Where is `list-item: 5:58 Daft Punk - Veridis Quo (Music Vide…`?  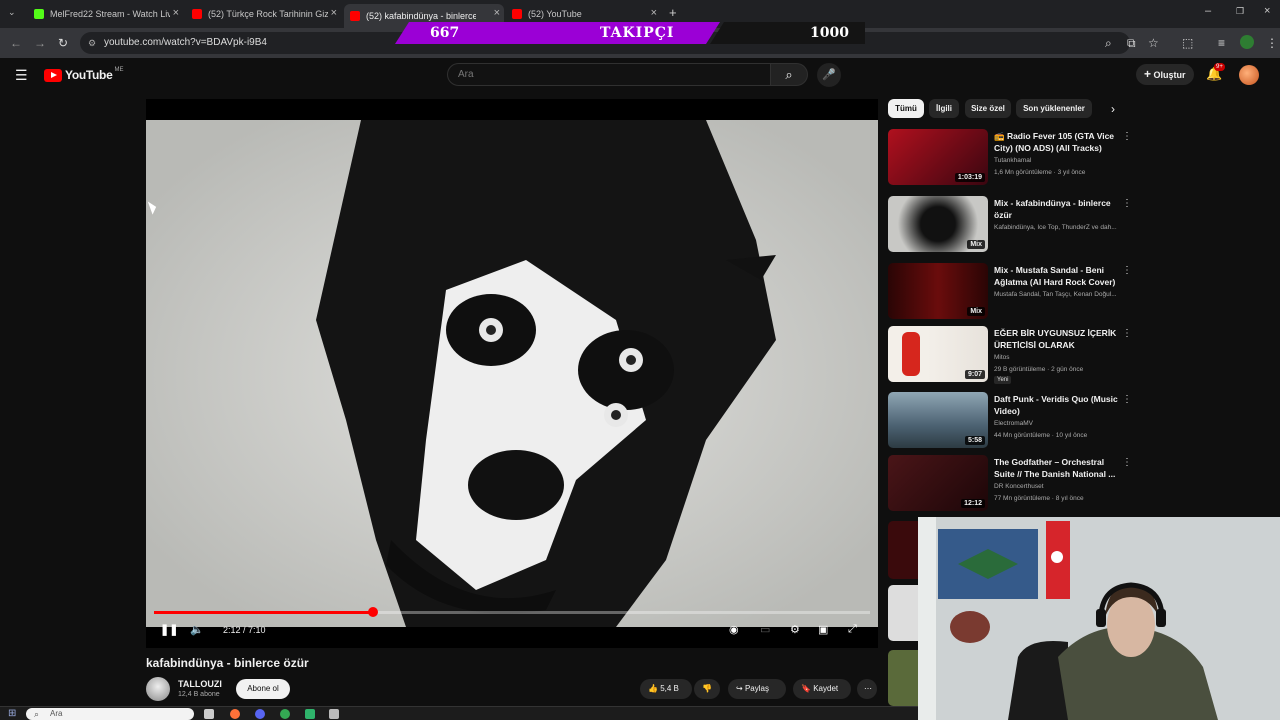
list-item: 5:58 Daft Punk - Veridis Quo (Music Vide… is located at coordinates (1013, 421).